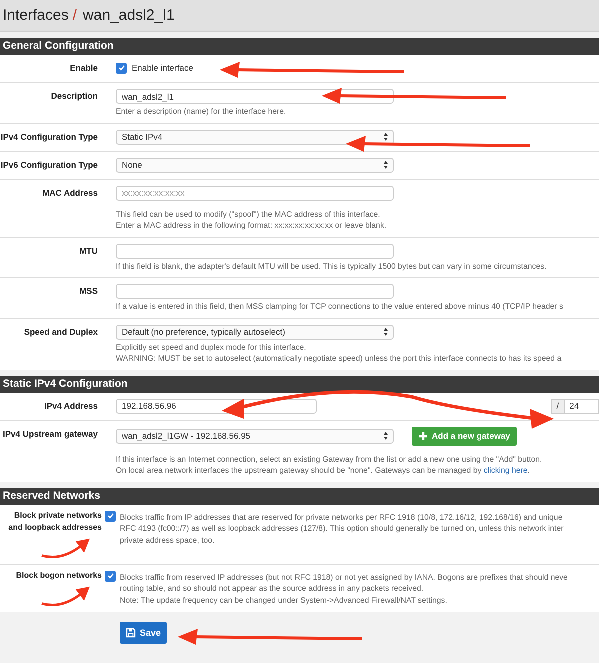 The width and height of the screenshot is (599, 663). What do you see at coordinates (70, 193) in the screenshot?
I see `field-label: MAC Address` at bounding box center [70, 193].